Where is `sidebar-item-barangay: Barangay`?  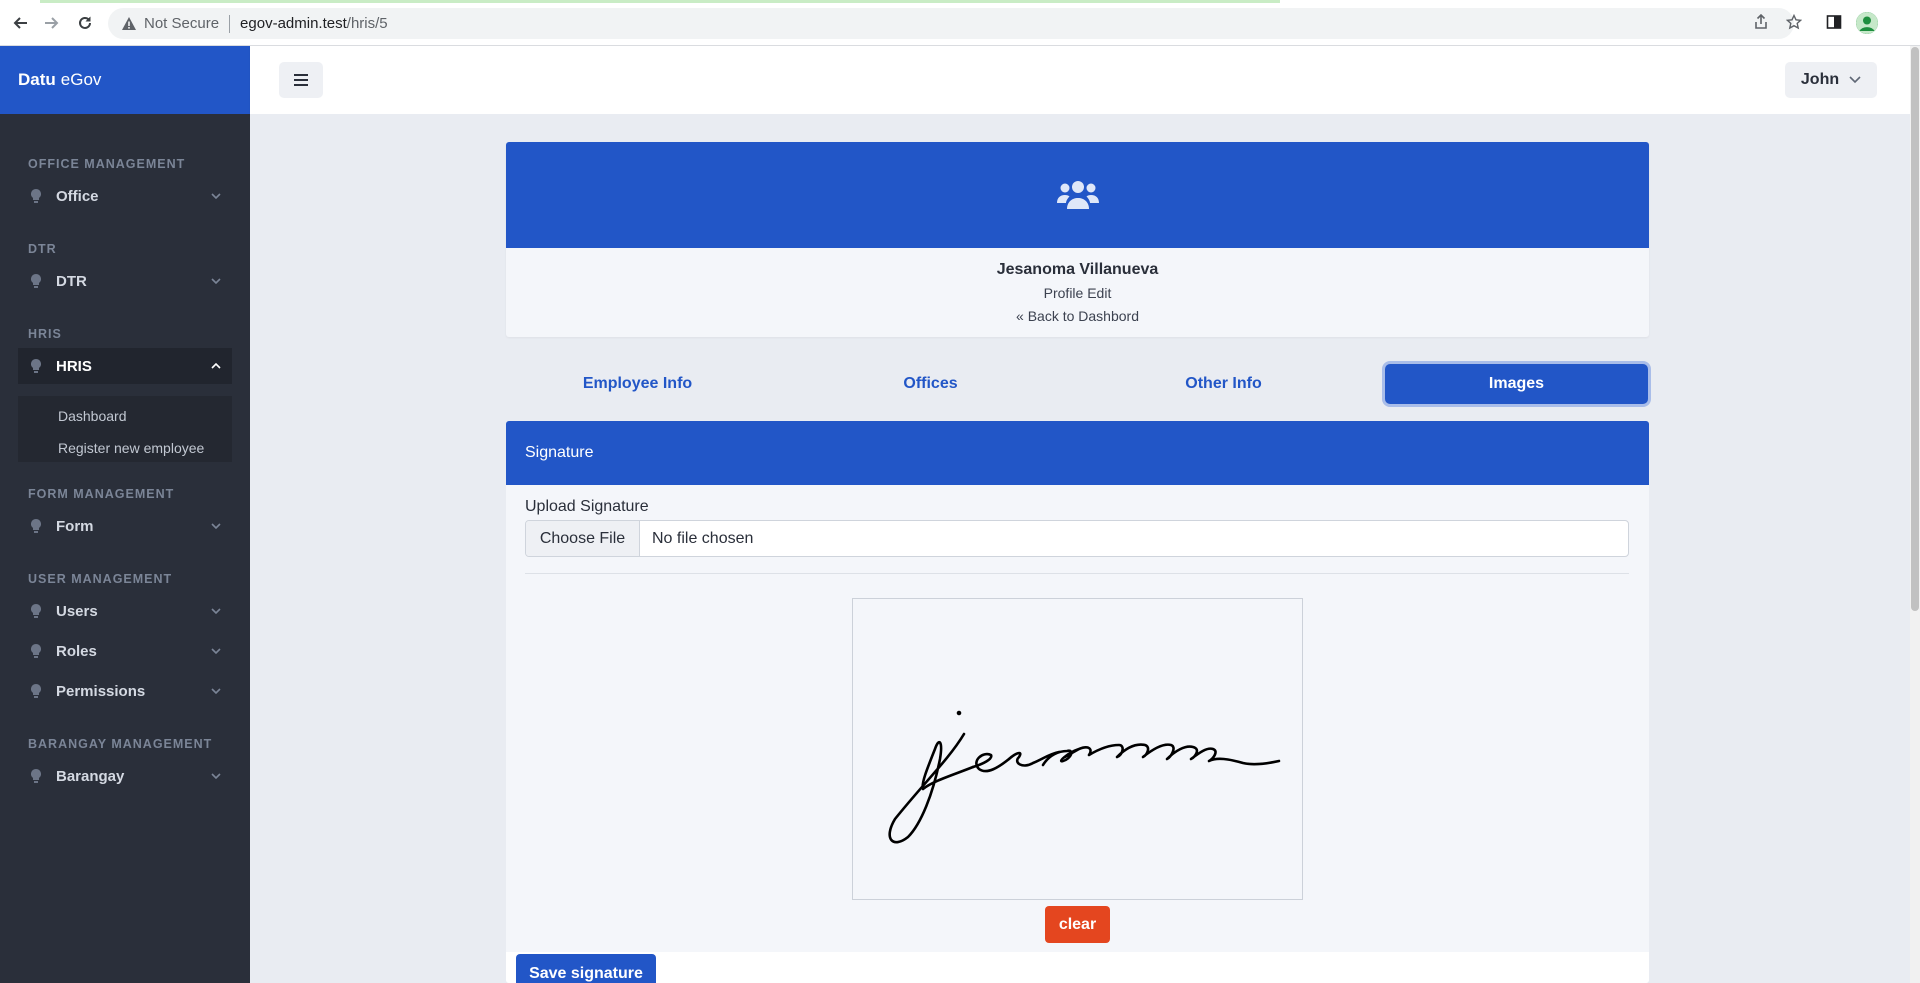
sidebar-item-barangay: Barangay is located at coordinates (125, 776).